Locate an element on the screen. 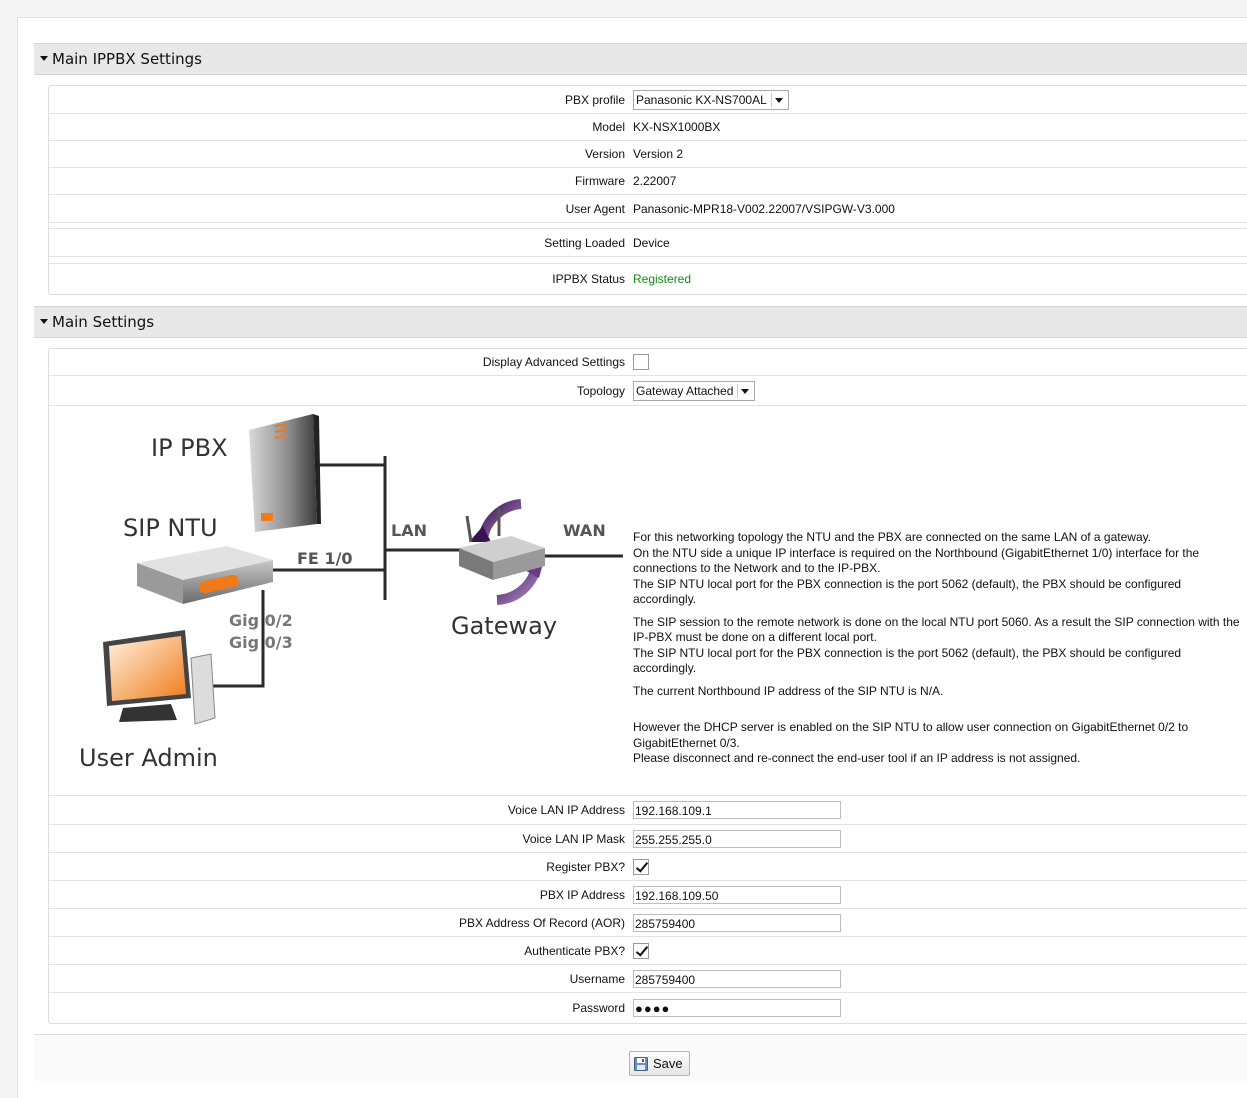  user-agent-value: Panasonic-MPR18-V002.22007/VSIPGW-V3.000 is located at coordinates (764, 208).